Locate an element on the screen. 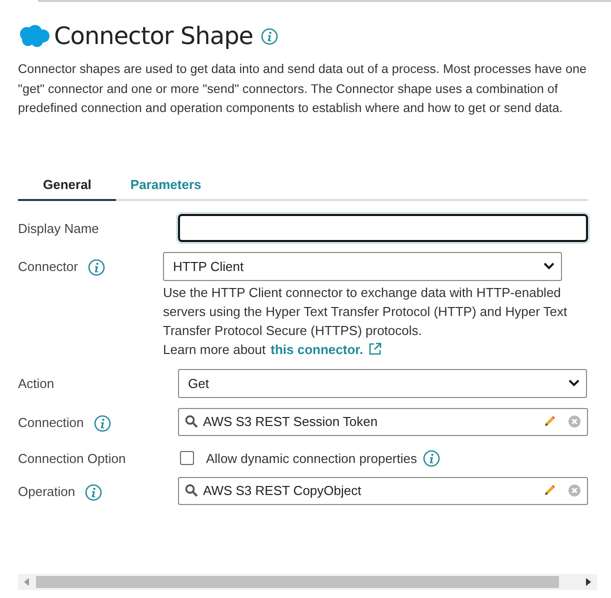  external-link-icon is located at coordinates (375, 349).